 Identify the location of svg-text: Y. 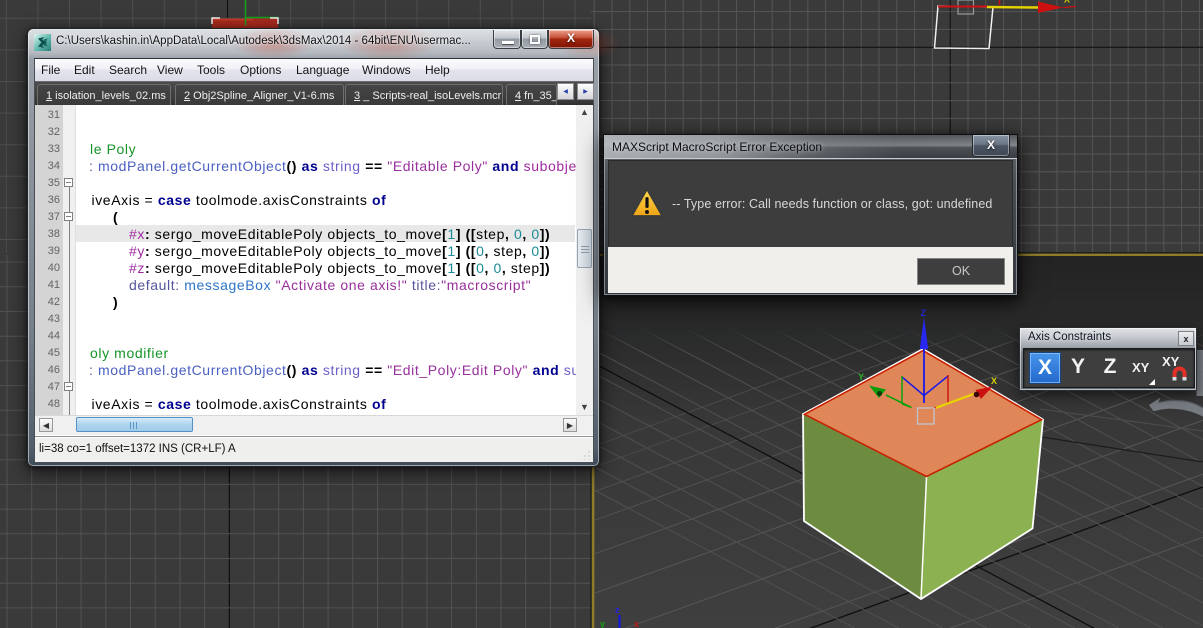
(861, 377).